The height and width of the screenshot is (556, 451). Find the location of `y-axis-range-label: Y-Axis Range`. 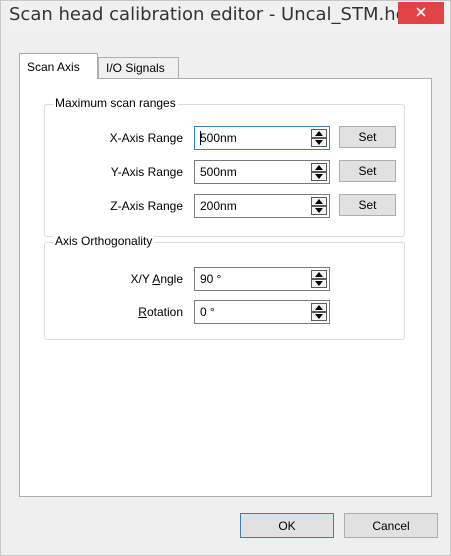

y-axis-range-label: Y-Axis Range is located at coordinates (146, 172).